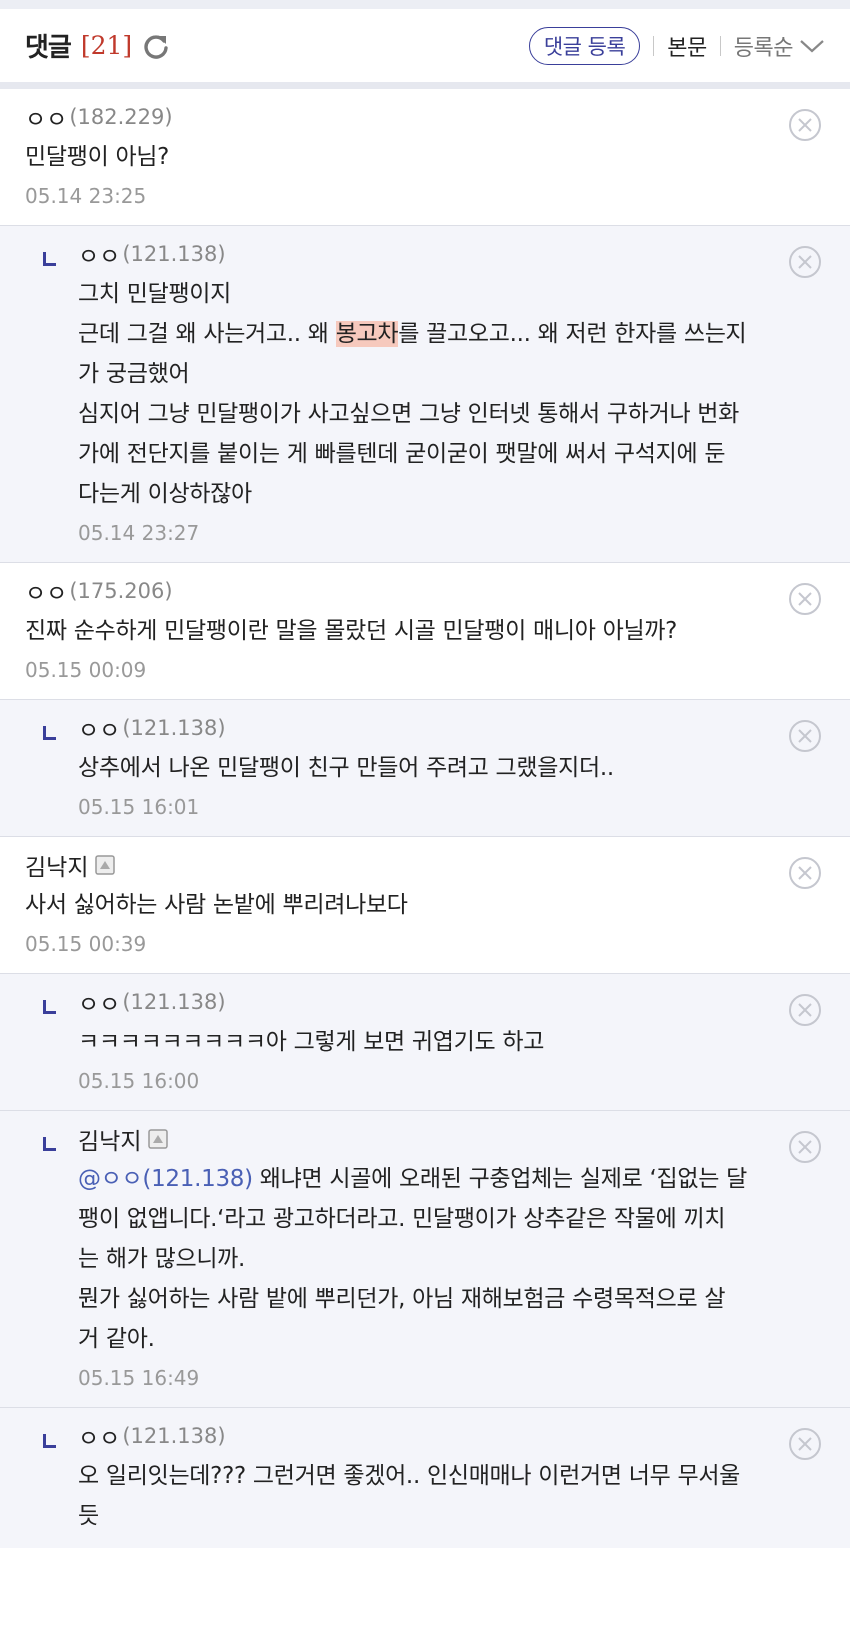 The image size is (850, 1636). I want to click on comment-content: 사서 싫어하는 사람 논밭에 뿌리려나보다, so click(402, 905).